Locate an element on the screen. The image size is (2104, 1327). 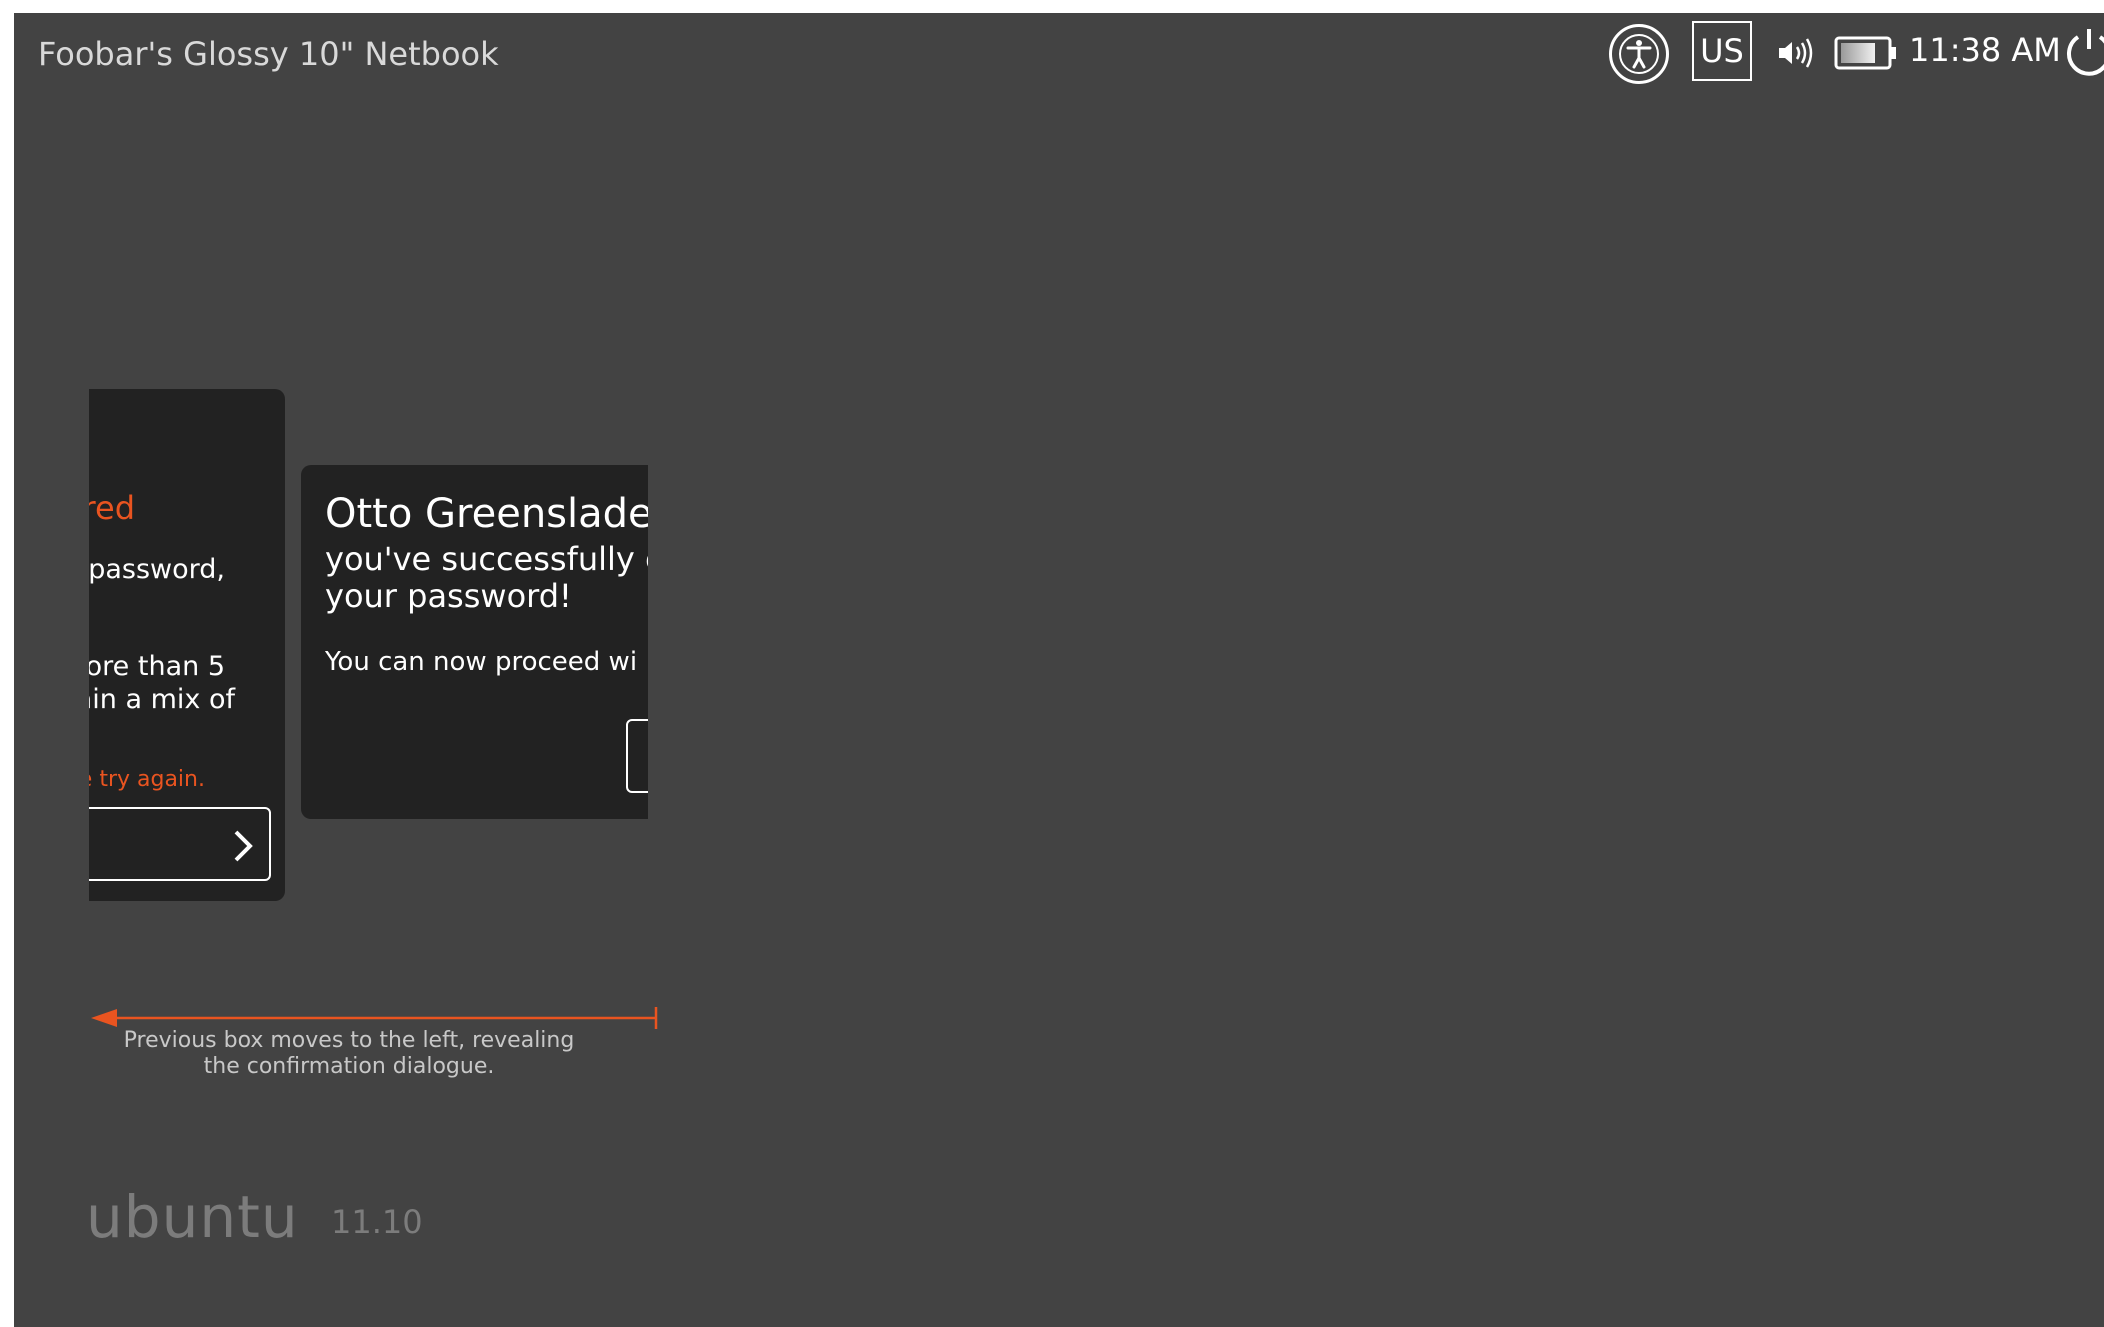
previous-box-text: password, is located at coordinates (157, 569).